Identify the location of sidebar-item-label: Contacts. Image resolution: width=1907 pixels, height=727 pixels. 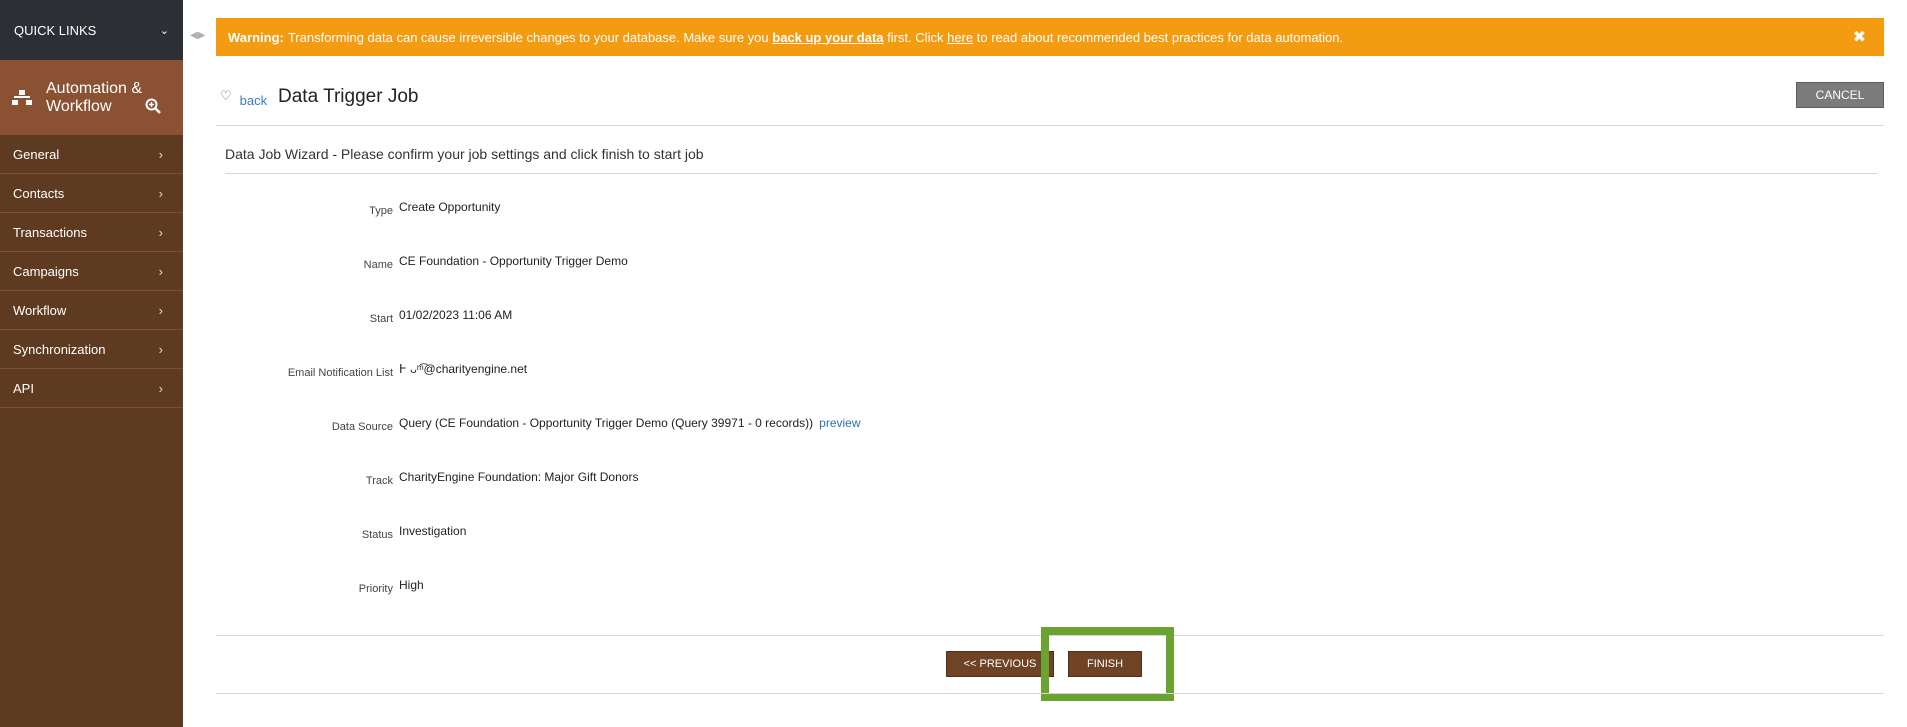
(39, 193).